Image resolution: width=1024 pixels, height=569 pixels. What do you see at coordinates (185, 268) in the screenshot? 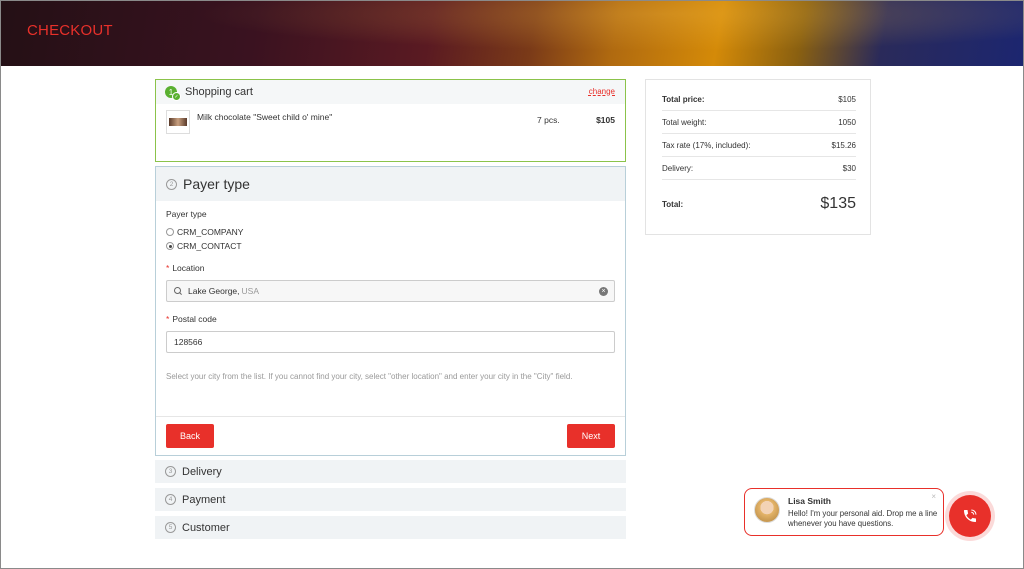
I see `location-label: * Location` at bounding box center [185, 268].